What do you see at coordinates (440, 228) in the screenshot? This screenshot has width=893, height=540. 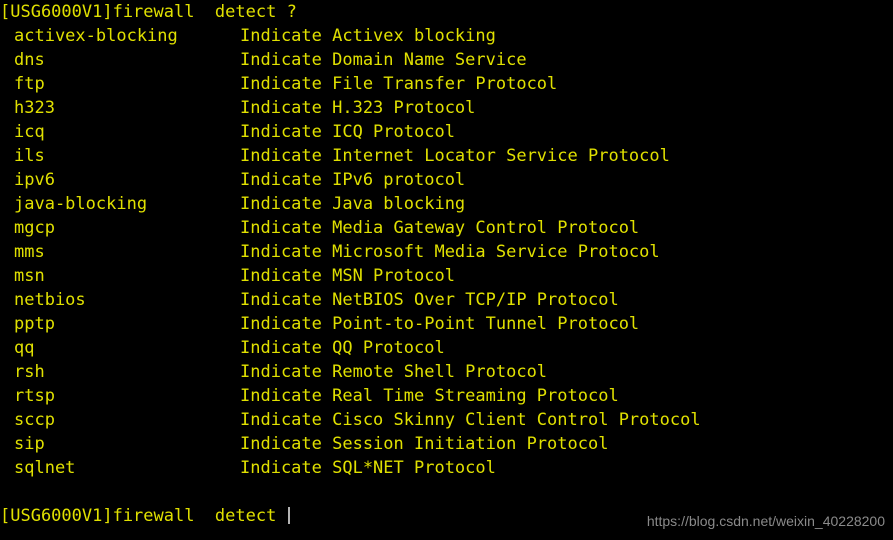 I see `help-description: Indicate Media Gateway Control Protocol` at bounding box center [440, 228].